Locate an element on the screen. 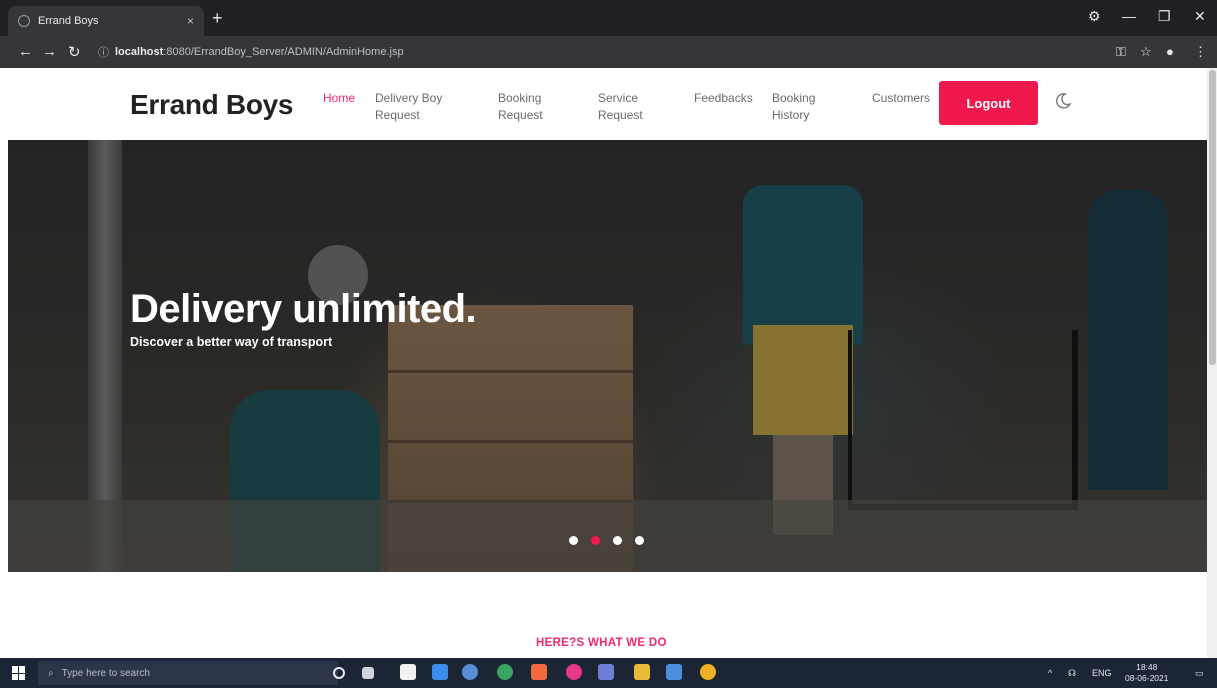  cortana-icon is located at coordinates (339, 673).